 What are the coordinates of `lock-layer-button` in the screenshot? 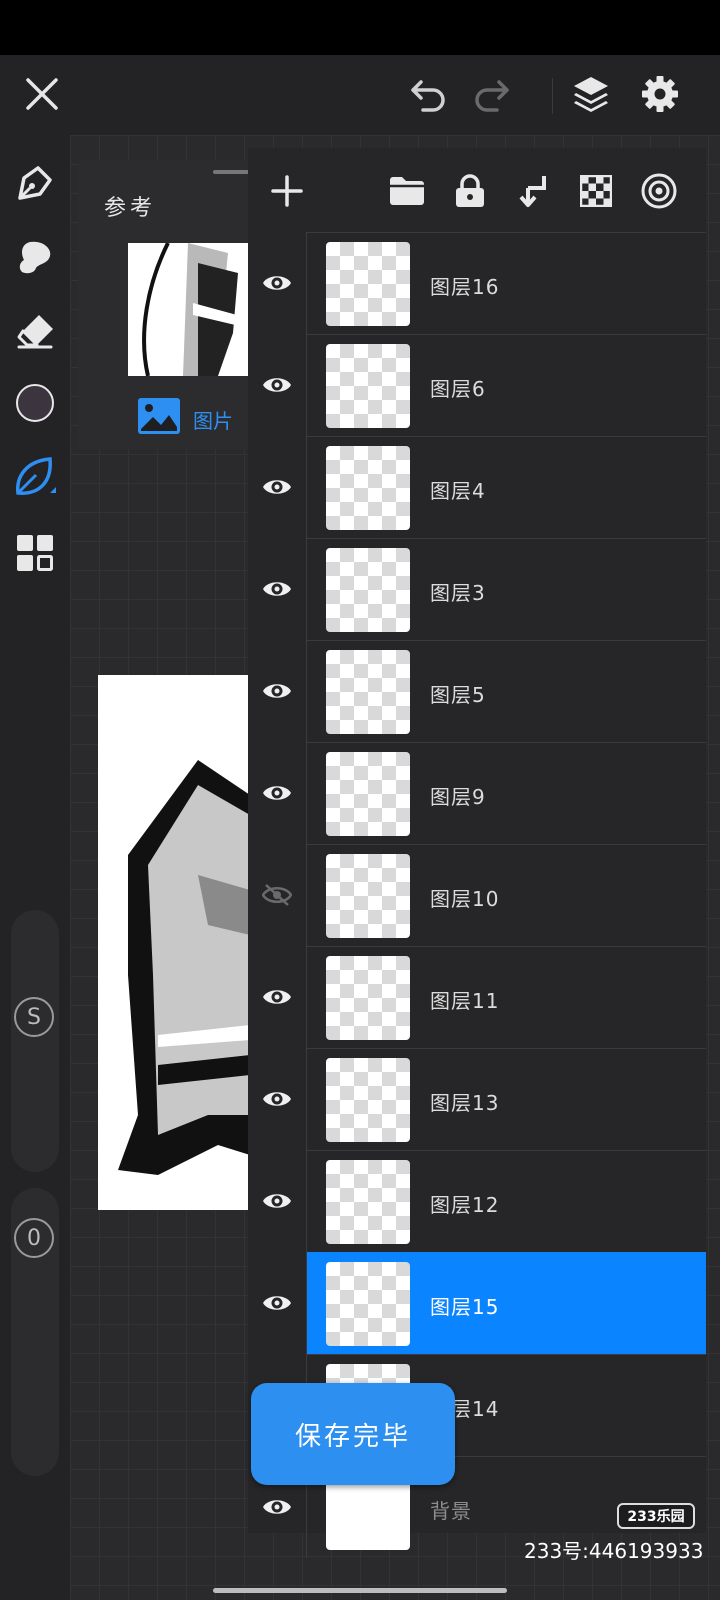 It's located at (470, 191).